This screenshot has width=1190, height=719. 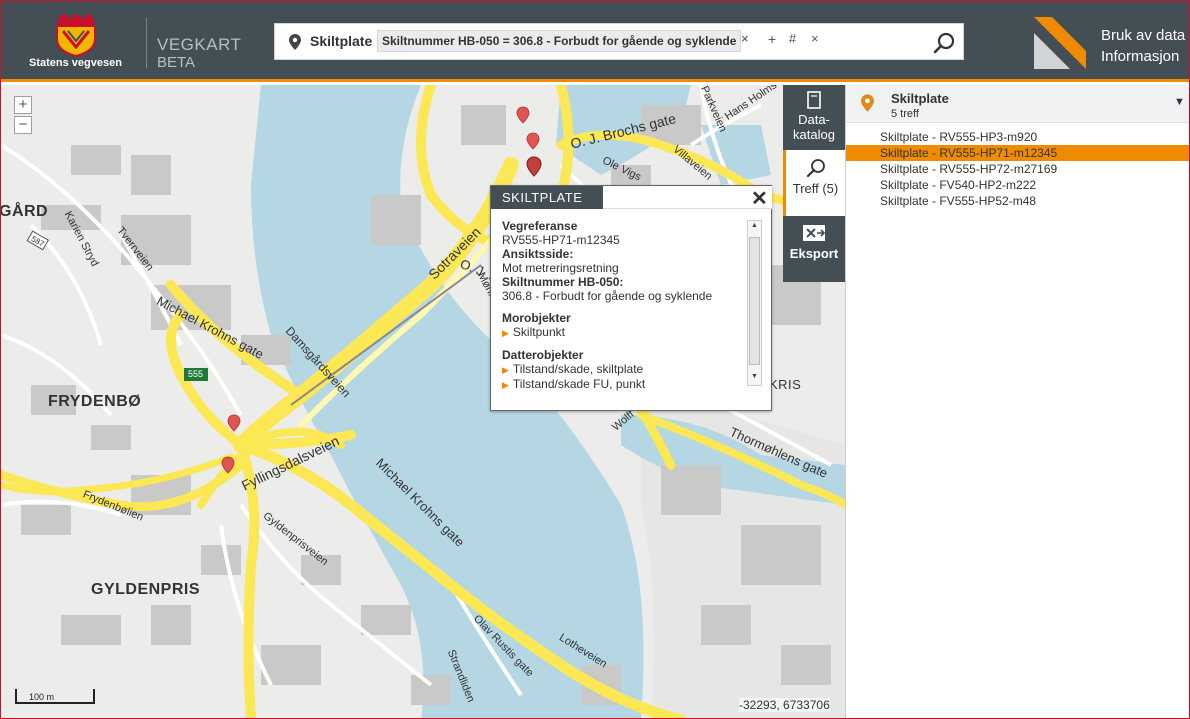 What do you see at coordinates (785, 384) in the screenshot?
I see `place-label: KRIS` at bounding box center [785, 384].